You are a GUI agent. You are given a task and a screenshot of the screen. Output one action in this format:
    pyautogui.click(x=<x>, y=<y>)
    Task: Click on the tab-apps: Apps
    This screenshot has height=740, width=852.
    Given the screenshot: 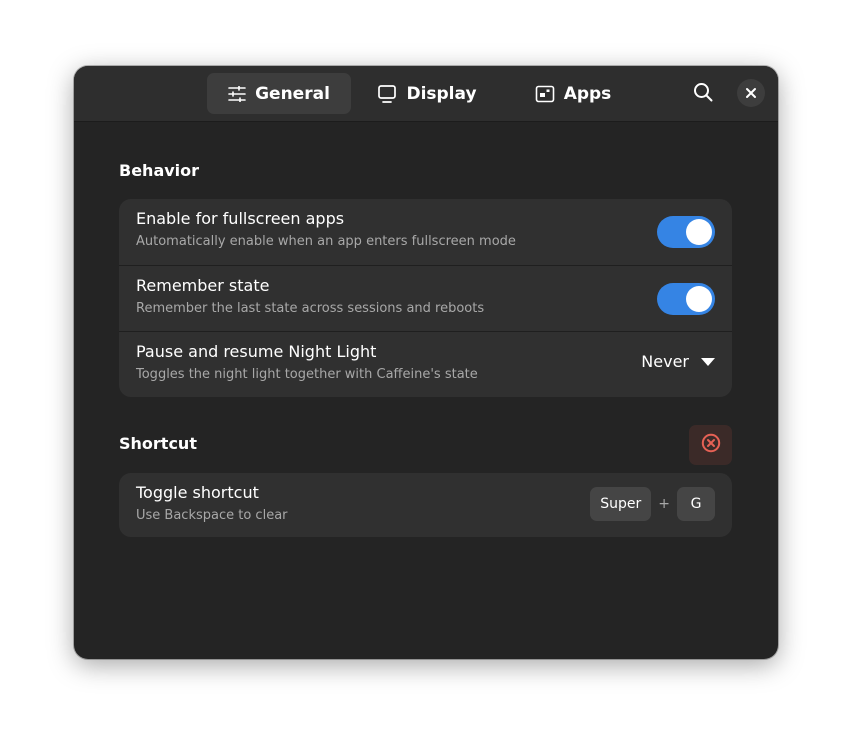 What is the action you would take?
    pyautogui.click(x=573, y=93)
    